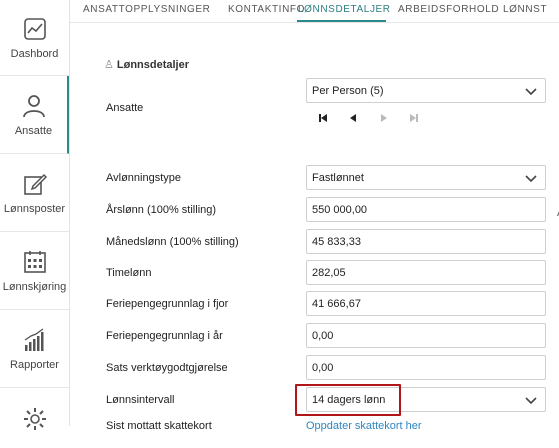  I want to click on next-page-icon, so click(384, 118).